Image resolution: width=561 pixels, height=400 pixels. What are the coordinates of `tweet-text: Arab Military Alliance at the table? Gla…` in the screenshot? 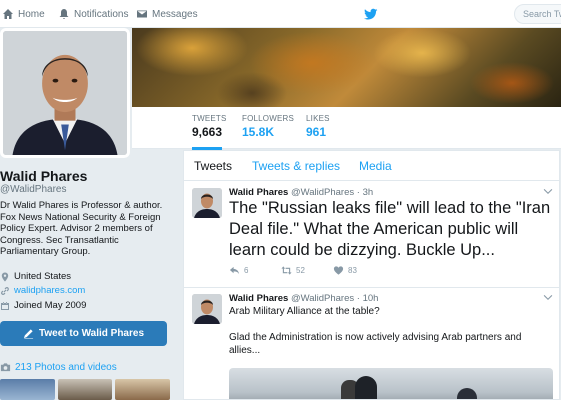 It's located at (389, 331).